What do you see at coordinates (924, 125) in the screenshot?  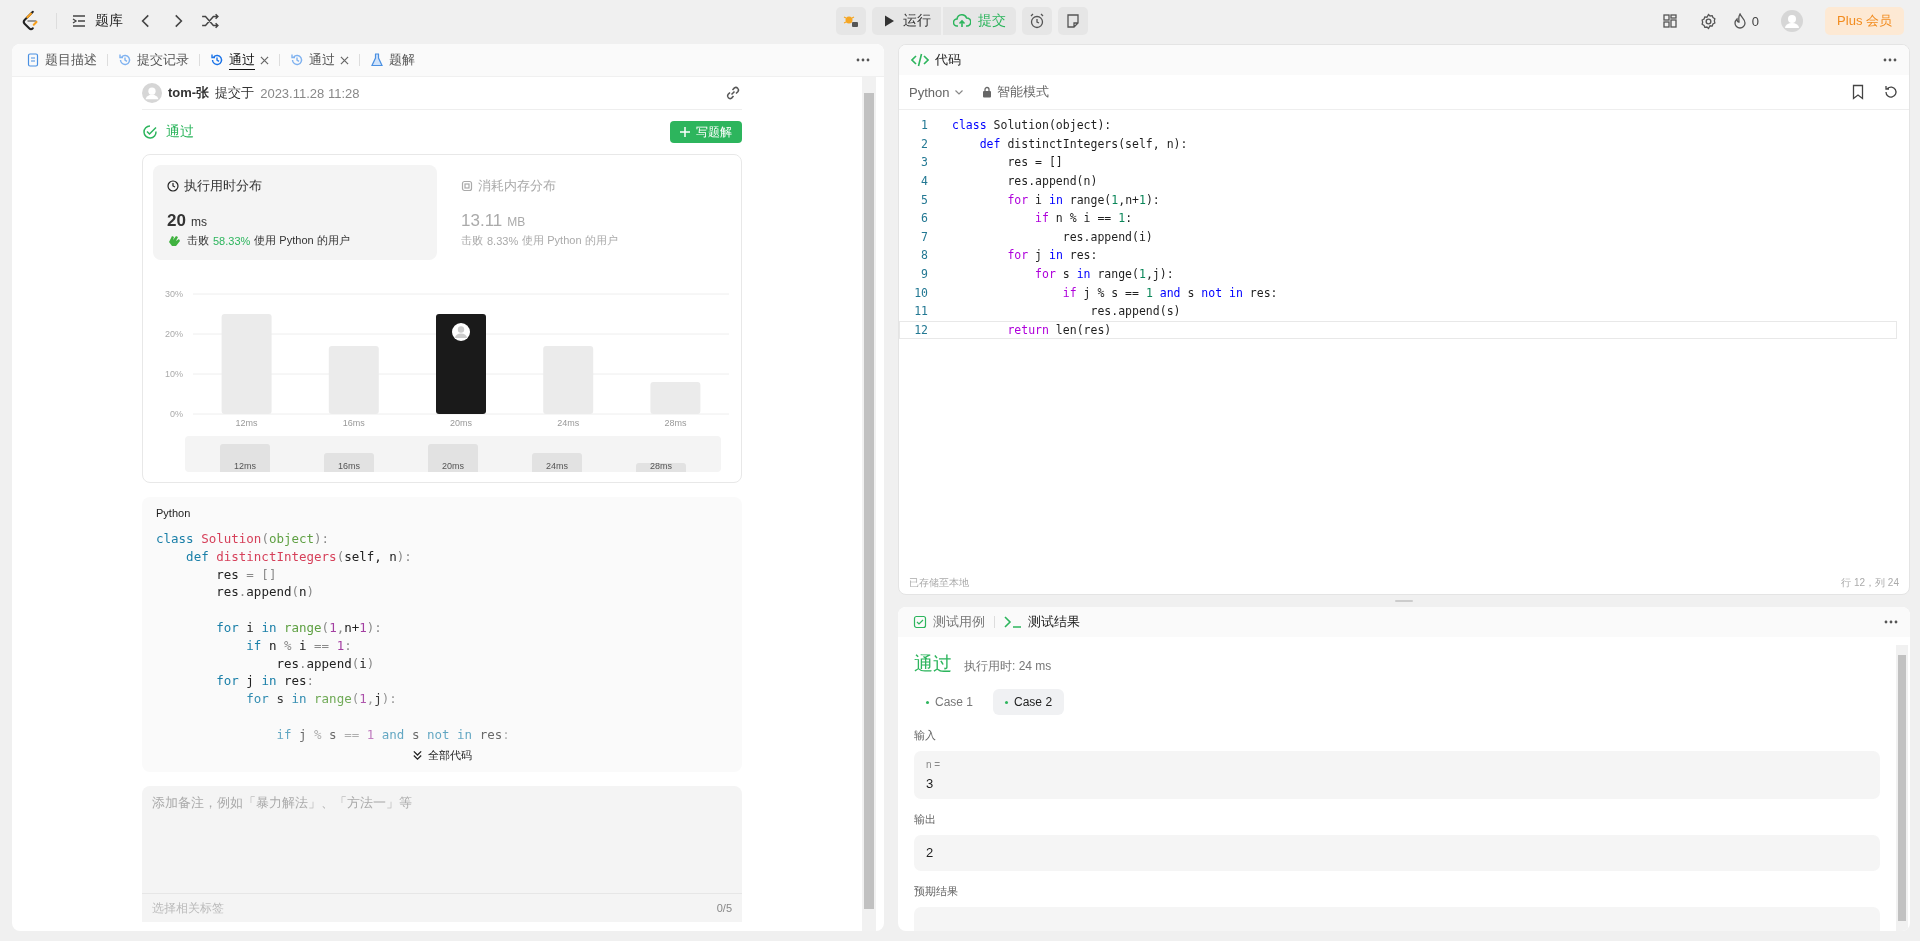 I see `line-number: 1` at bounding box center [924, 125].